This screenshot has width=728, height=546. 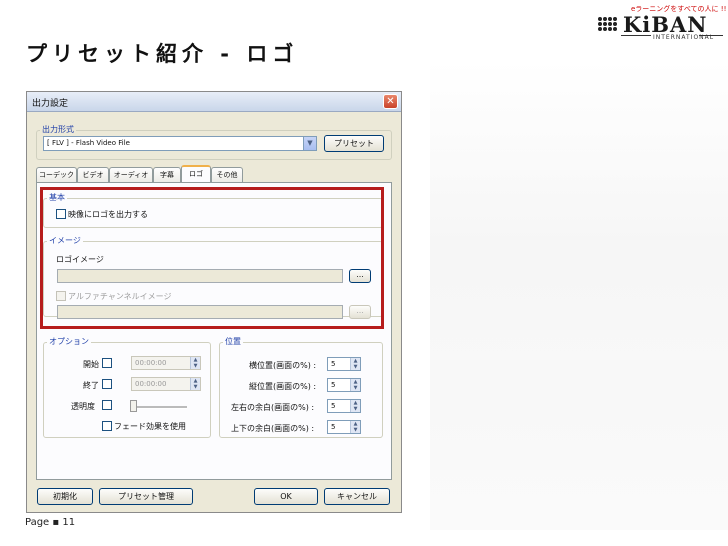 I want to click on fade-checkbox, so click(x=107, y=426).